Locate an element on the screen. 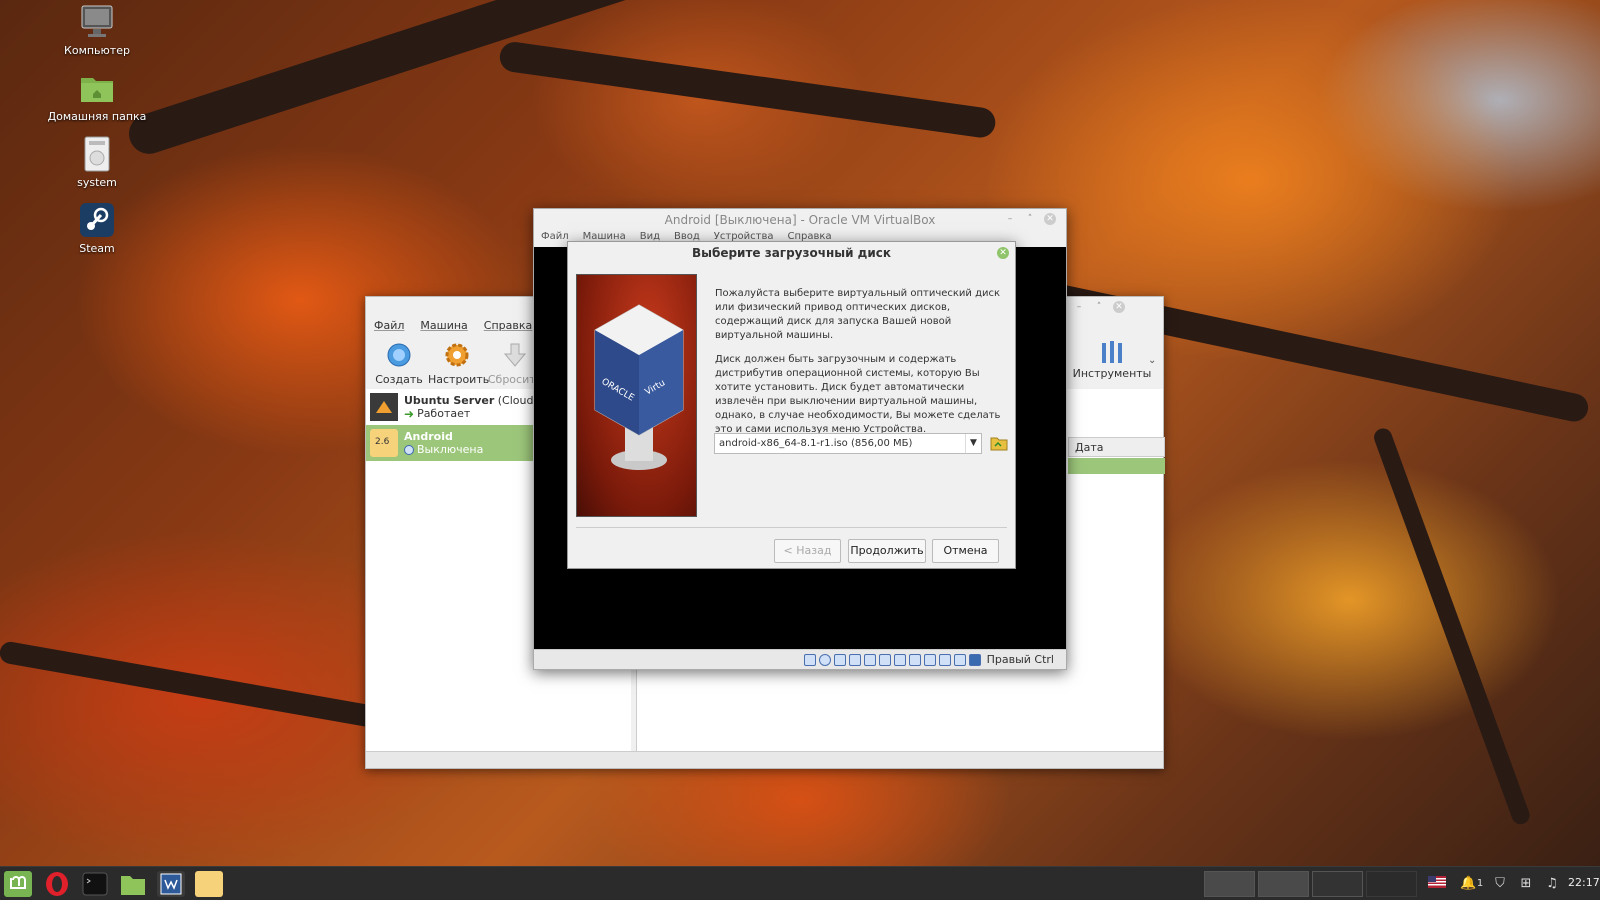  dialog-title-text: Выберите загрузочный диск is located at coordinates (791, 253).